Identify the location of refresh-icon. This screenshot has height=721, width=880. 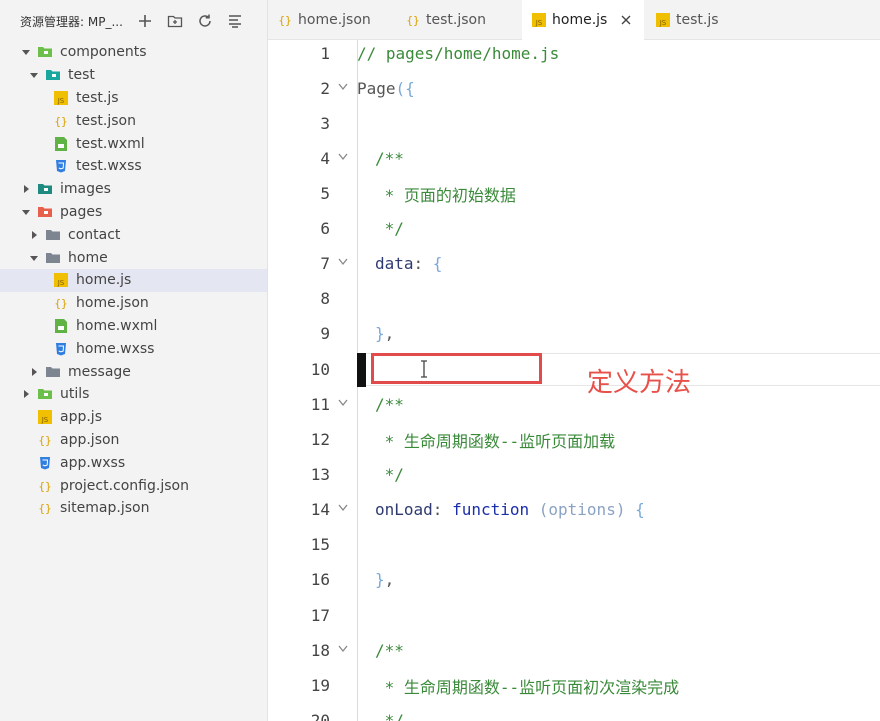
(205, 20).